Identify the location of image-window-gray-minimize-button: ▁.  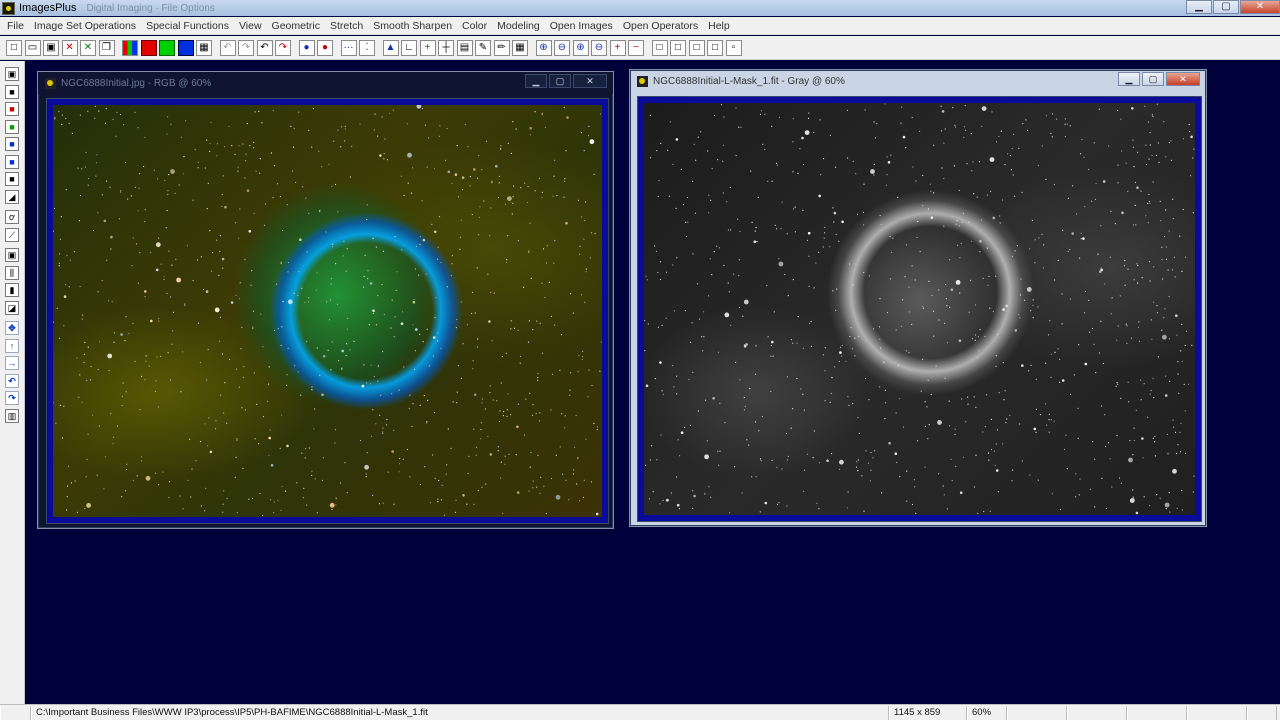
(1129, 79).